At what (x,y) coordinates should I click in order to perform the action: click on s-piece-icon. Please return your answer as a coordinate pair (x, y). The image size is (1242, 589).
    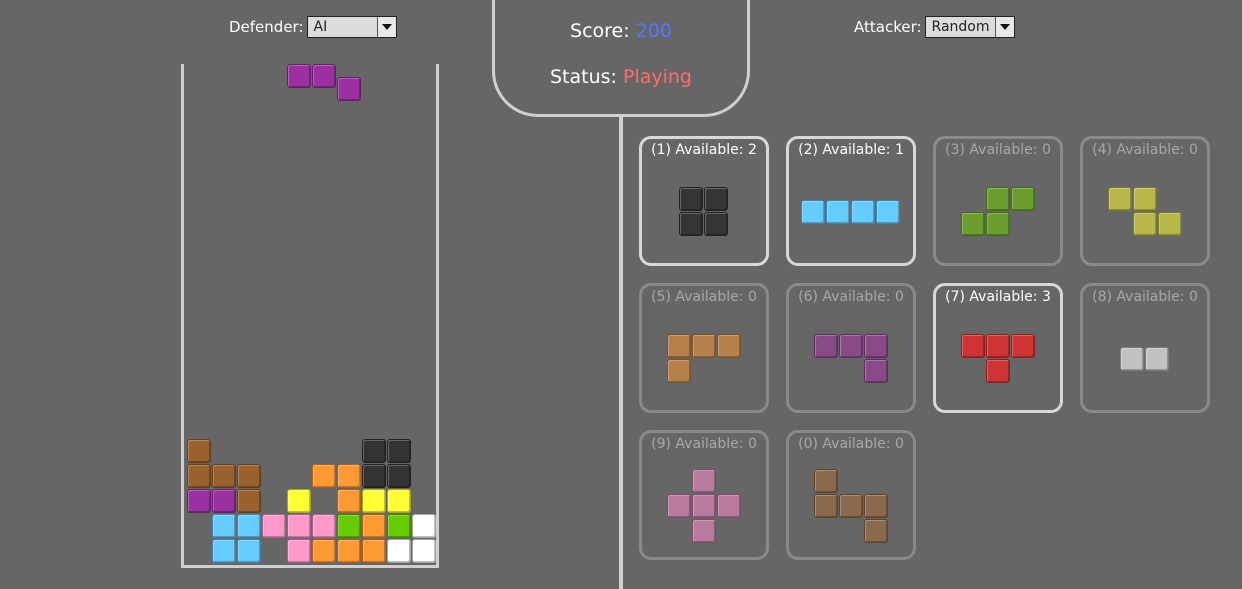
    Looking at the image, I should click on (998, 201).